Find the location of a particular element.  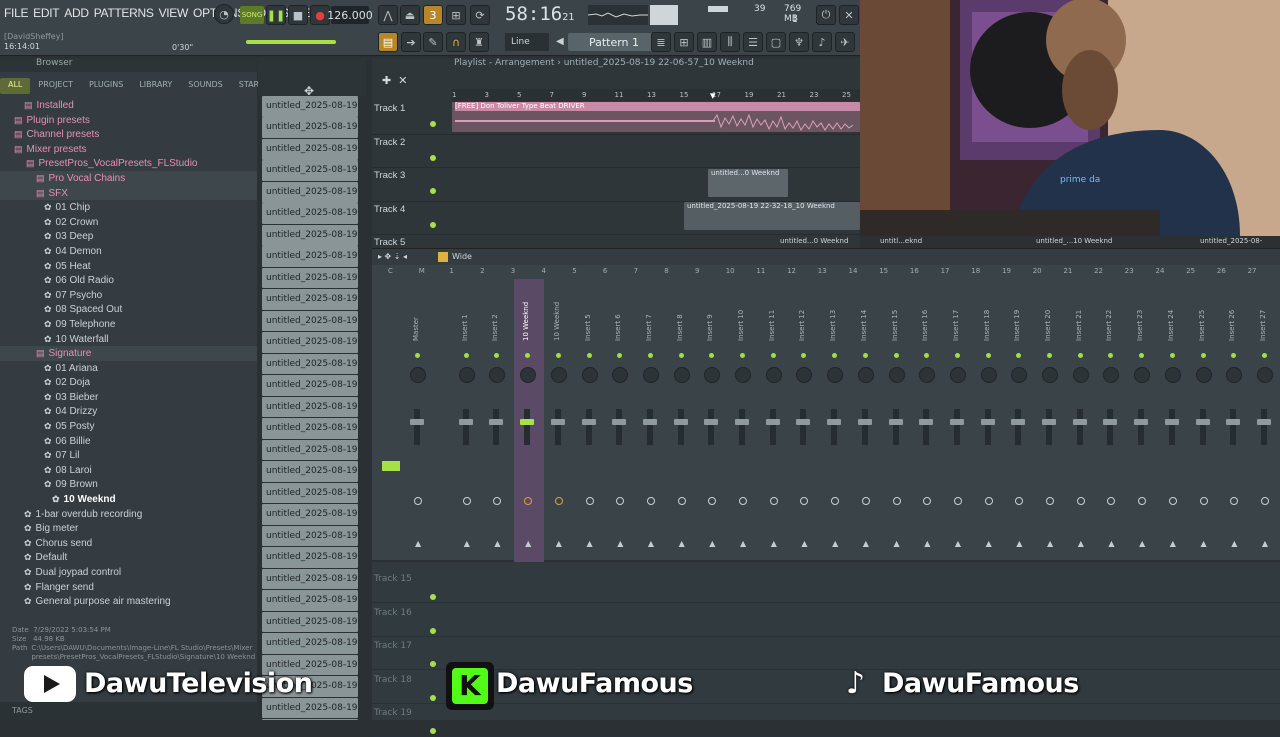

menu-edit: EDIT is located at coordinates (46, 13).